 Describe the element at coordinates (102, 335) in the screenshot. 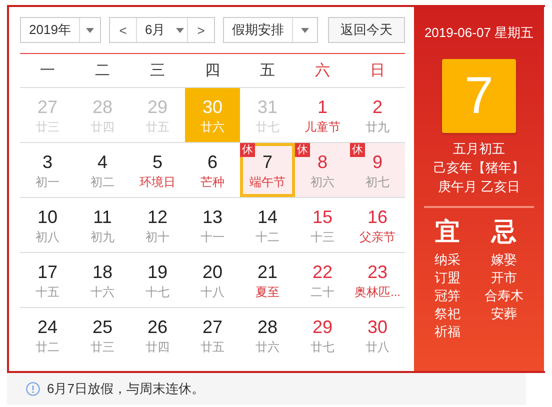

I see `calendar-day: 25 廿三` at that location.